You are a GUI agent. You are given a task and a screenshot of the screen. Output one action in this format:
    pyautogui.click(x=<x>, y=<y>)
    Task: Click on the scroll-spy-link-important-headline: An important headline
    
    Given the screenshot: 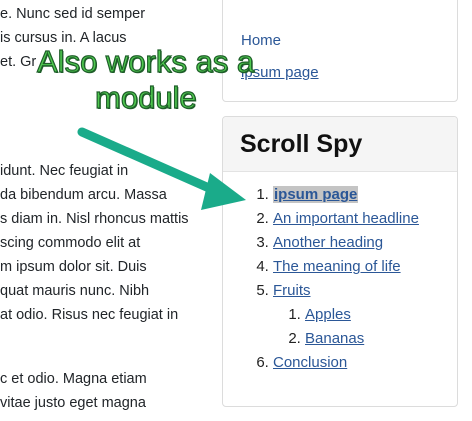 What is the action you would take?
    pyautogui.click(x=346, y=218)
    